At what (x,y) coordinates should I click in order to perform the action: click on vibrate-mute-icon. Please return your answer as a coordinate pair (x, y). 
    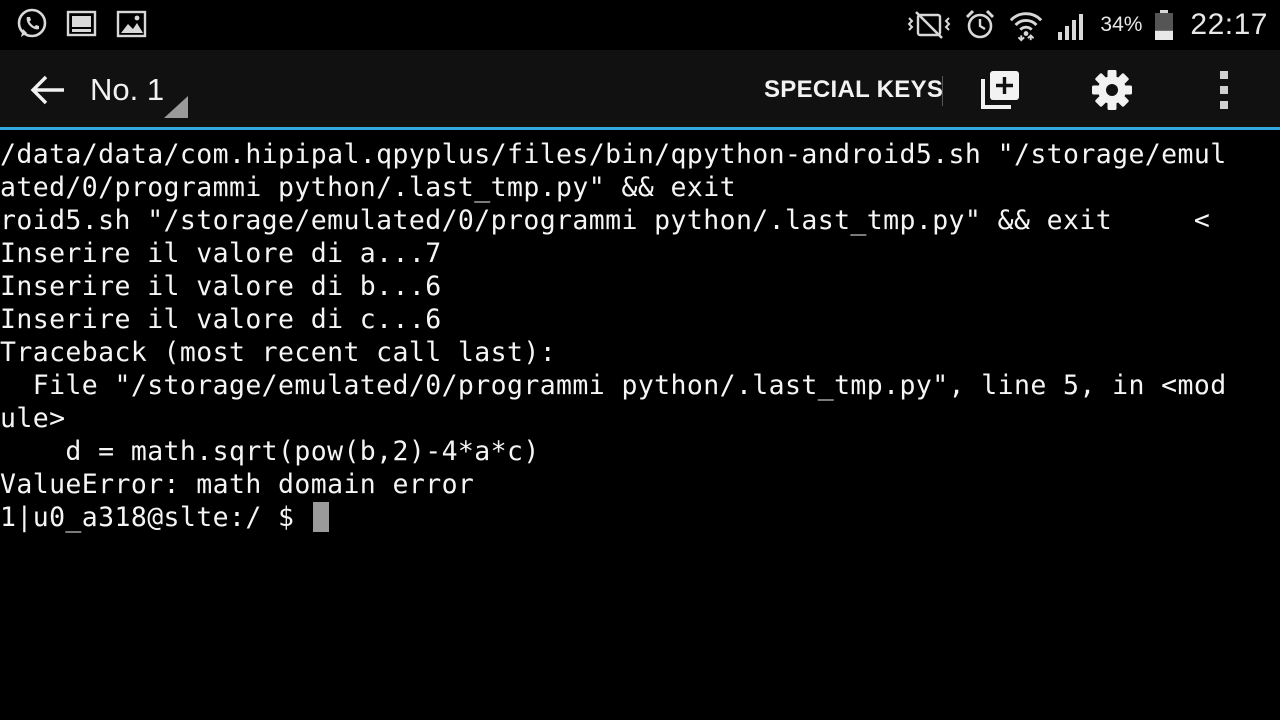
    Looking at the image, I should click on (929, 25).